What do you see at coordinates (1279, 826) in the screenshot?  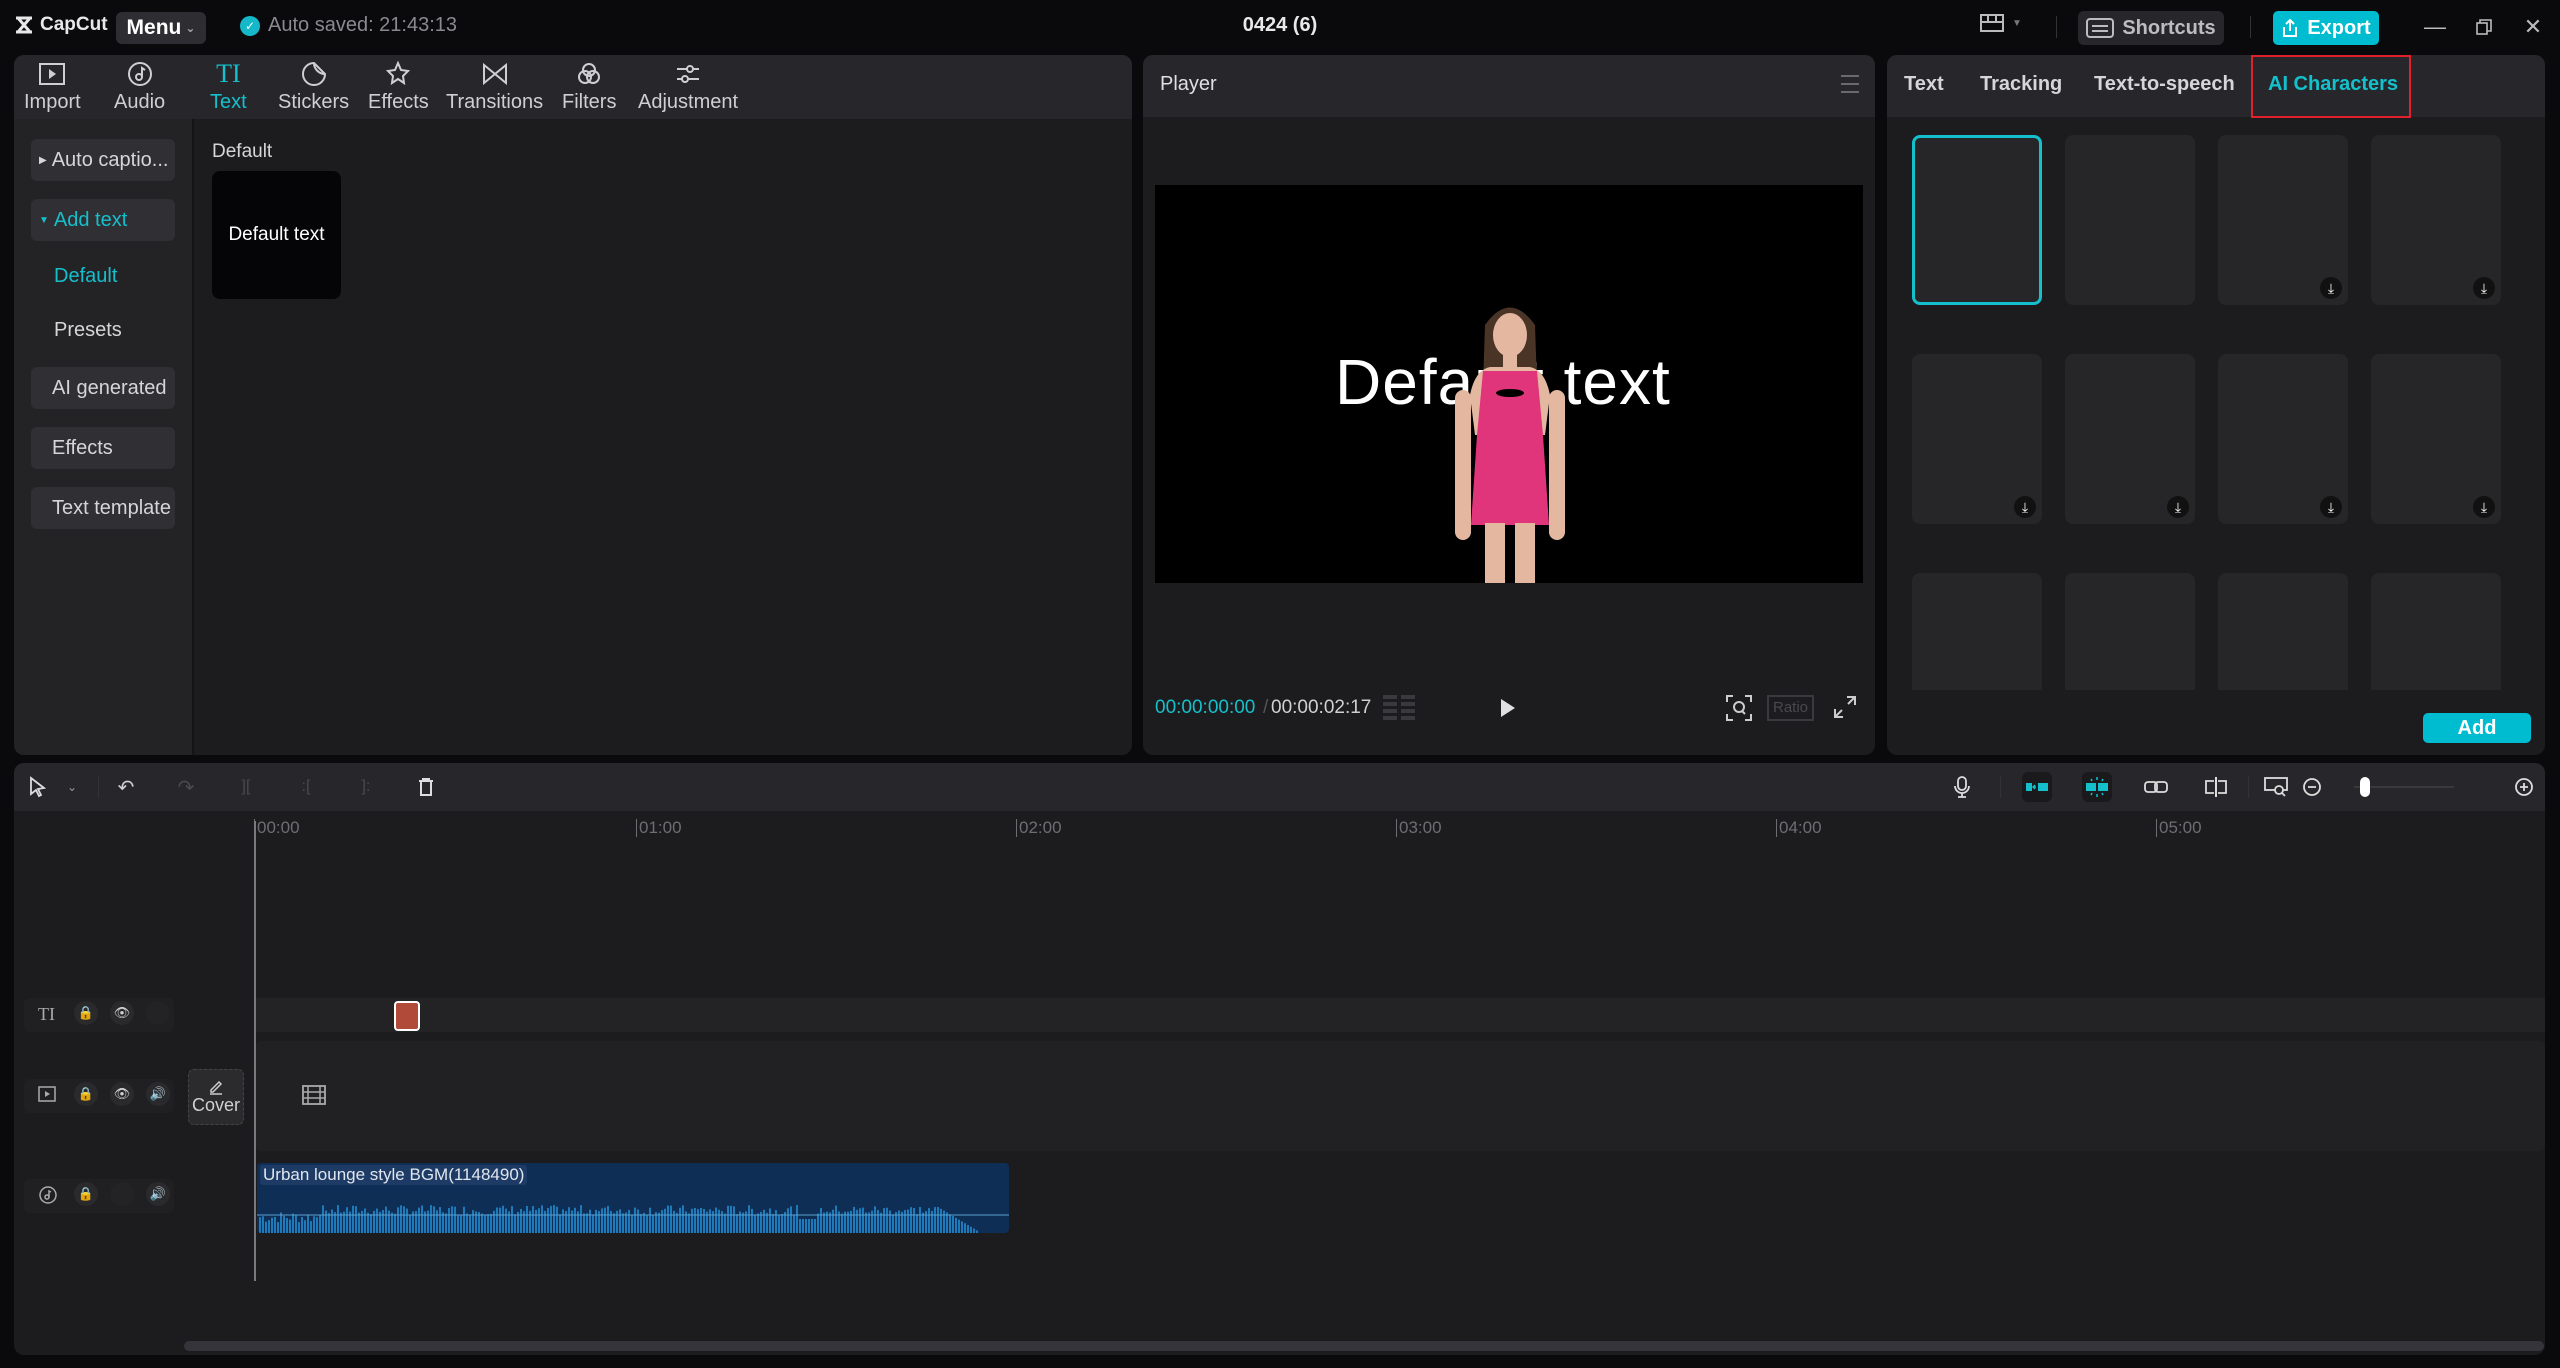 I see `timeline-ruler: 00:00 01:00 02:00 03:00 04:00 05:00` at bounding box center [1279, 826].